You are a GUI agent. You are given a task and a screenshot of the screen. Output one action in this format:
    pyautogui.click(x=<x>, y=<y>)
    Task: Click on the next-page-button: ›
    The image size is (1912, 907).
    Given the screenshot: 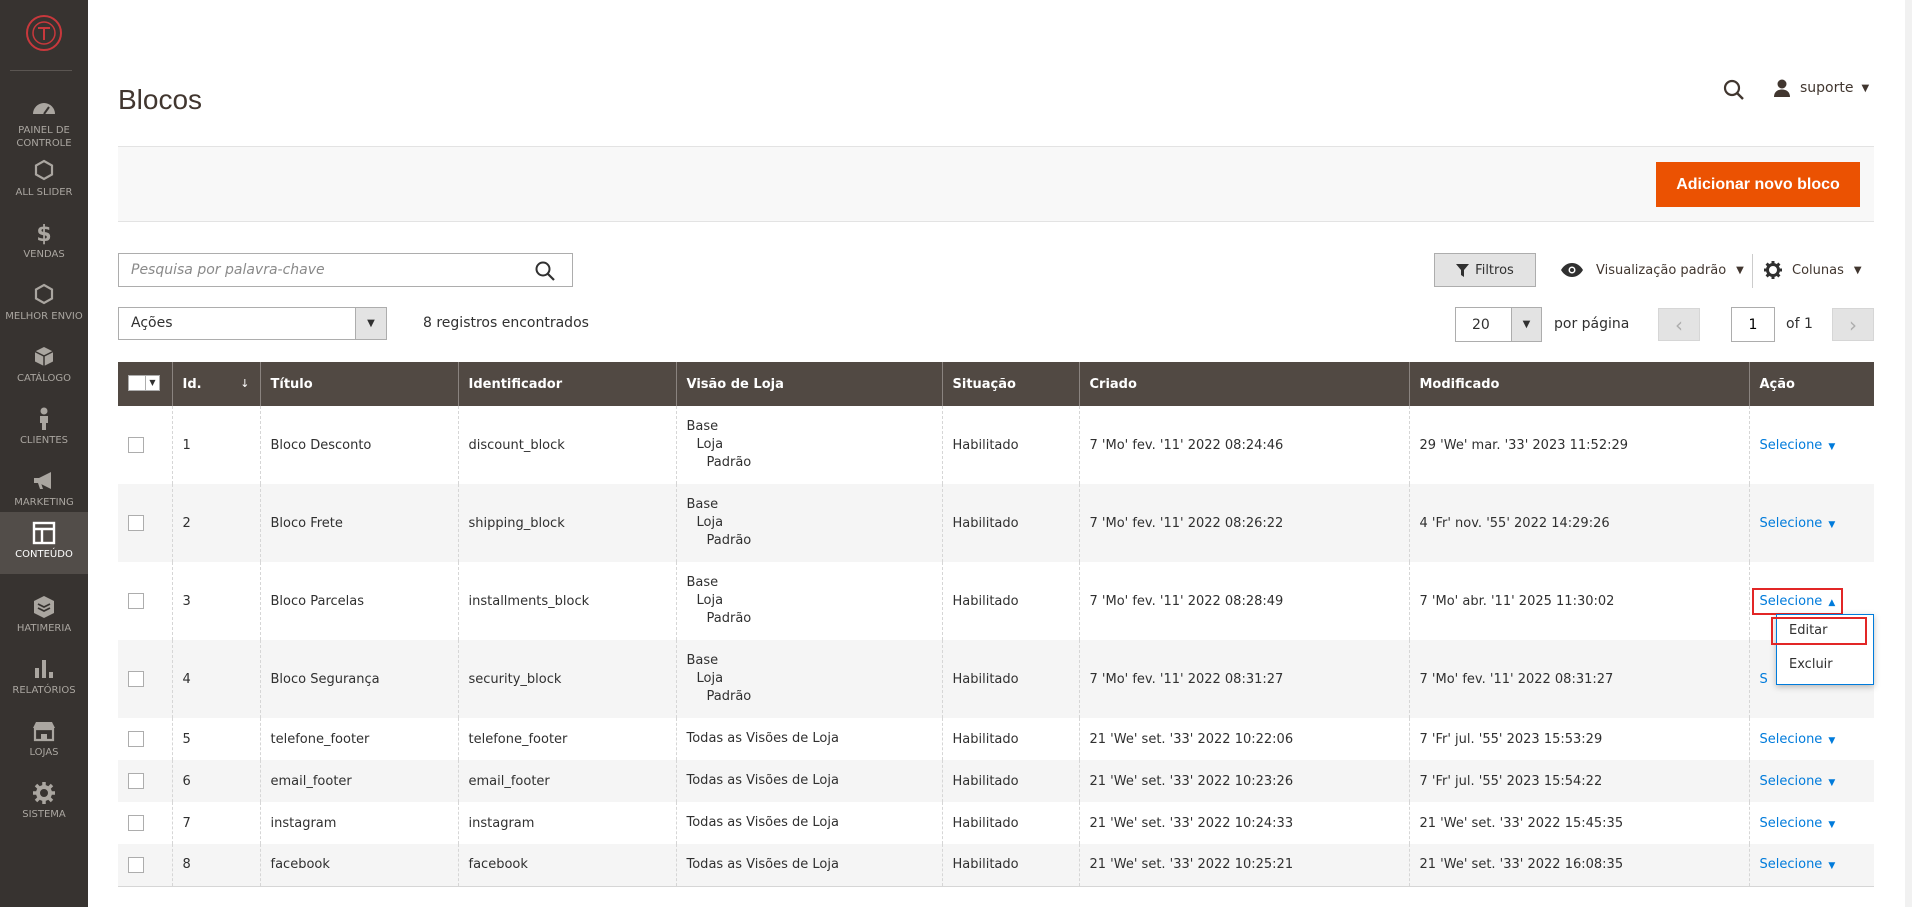 What is the action you would take?
    pyautogui.click(x=1853, y=324)
    